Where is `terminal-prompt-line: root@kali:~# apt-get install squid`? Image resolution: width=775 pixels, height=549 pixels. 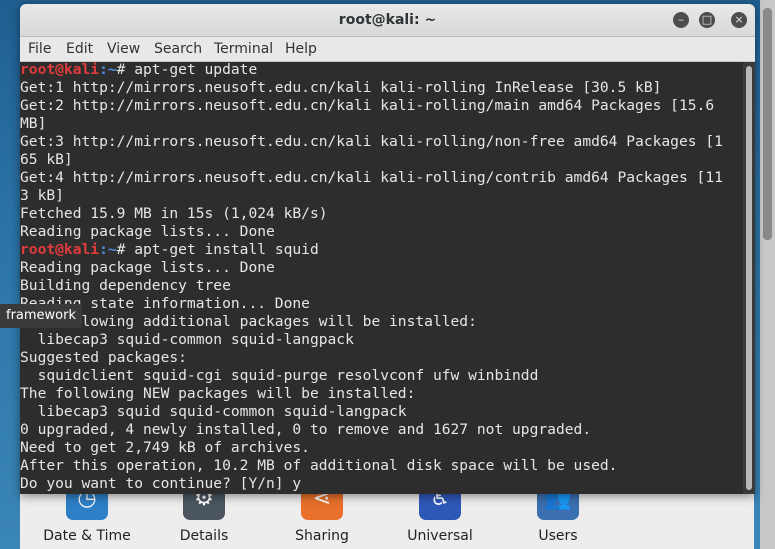 terminal-prompt-line: root@kali:~# apt-get install squid is located at coordinates (381, 250).